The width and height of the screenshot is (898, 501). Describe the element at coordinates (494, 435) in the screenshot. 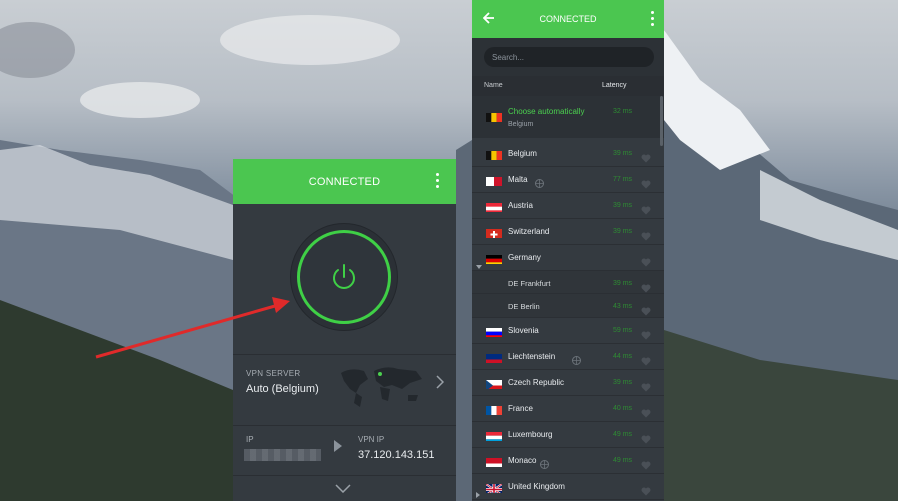

I see `flag-lu-icon` at that location.